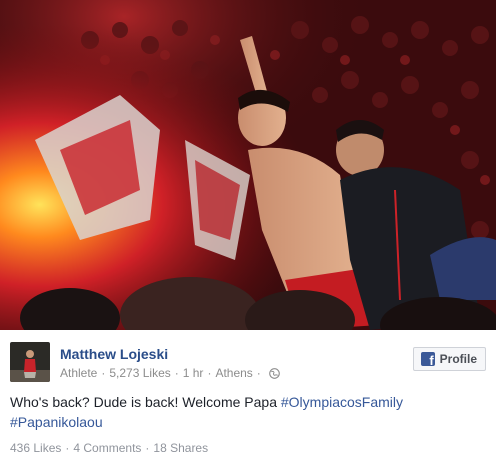  What do you see at coordinates (139, 373) in the screenshot?
I see `page-likes-count: 5,273 Likes` at bounding box center [139, 373].